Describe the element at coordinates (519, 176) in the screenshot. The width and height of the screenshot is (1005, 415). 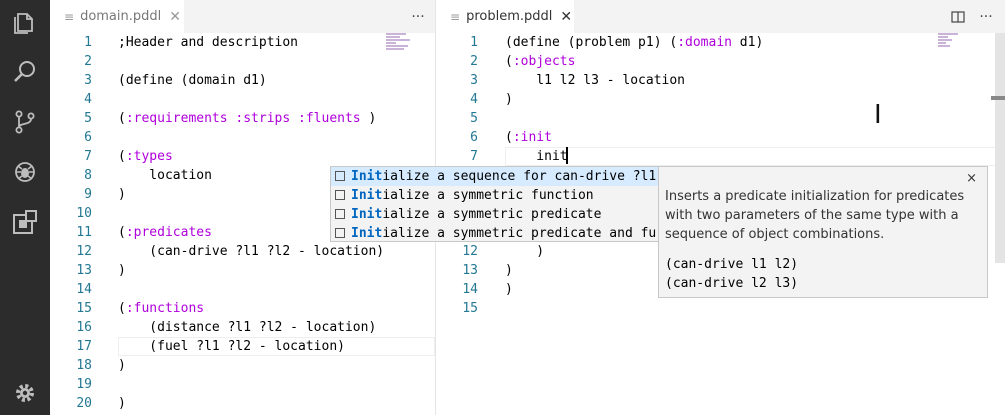
I see `suggest-item-label: ialize a sequence for can-drive ?l1` at that location.